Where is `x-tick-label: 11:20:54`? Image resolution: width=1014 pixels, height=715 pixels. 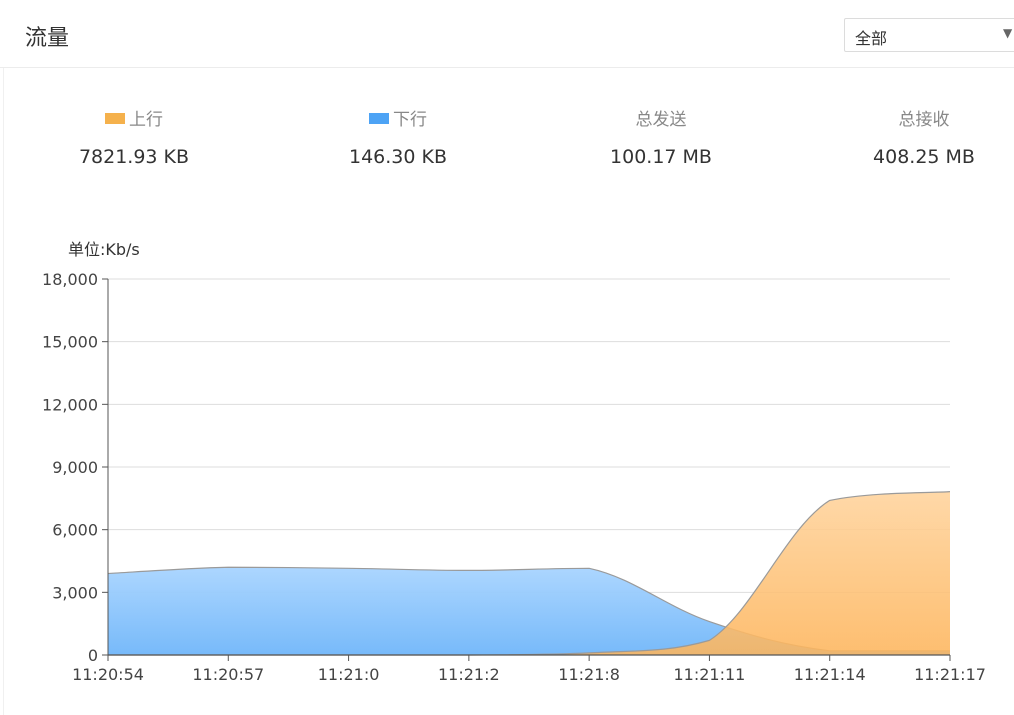
x-tick-label: 11:20:54 is located at coordinates (108, 674).